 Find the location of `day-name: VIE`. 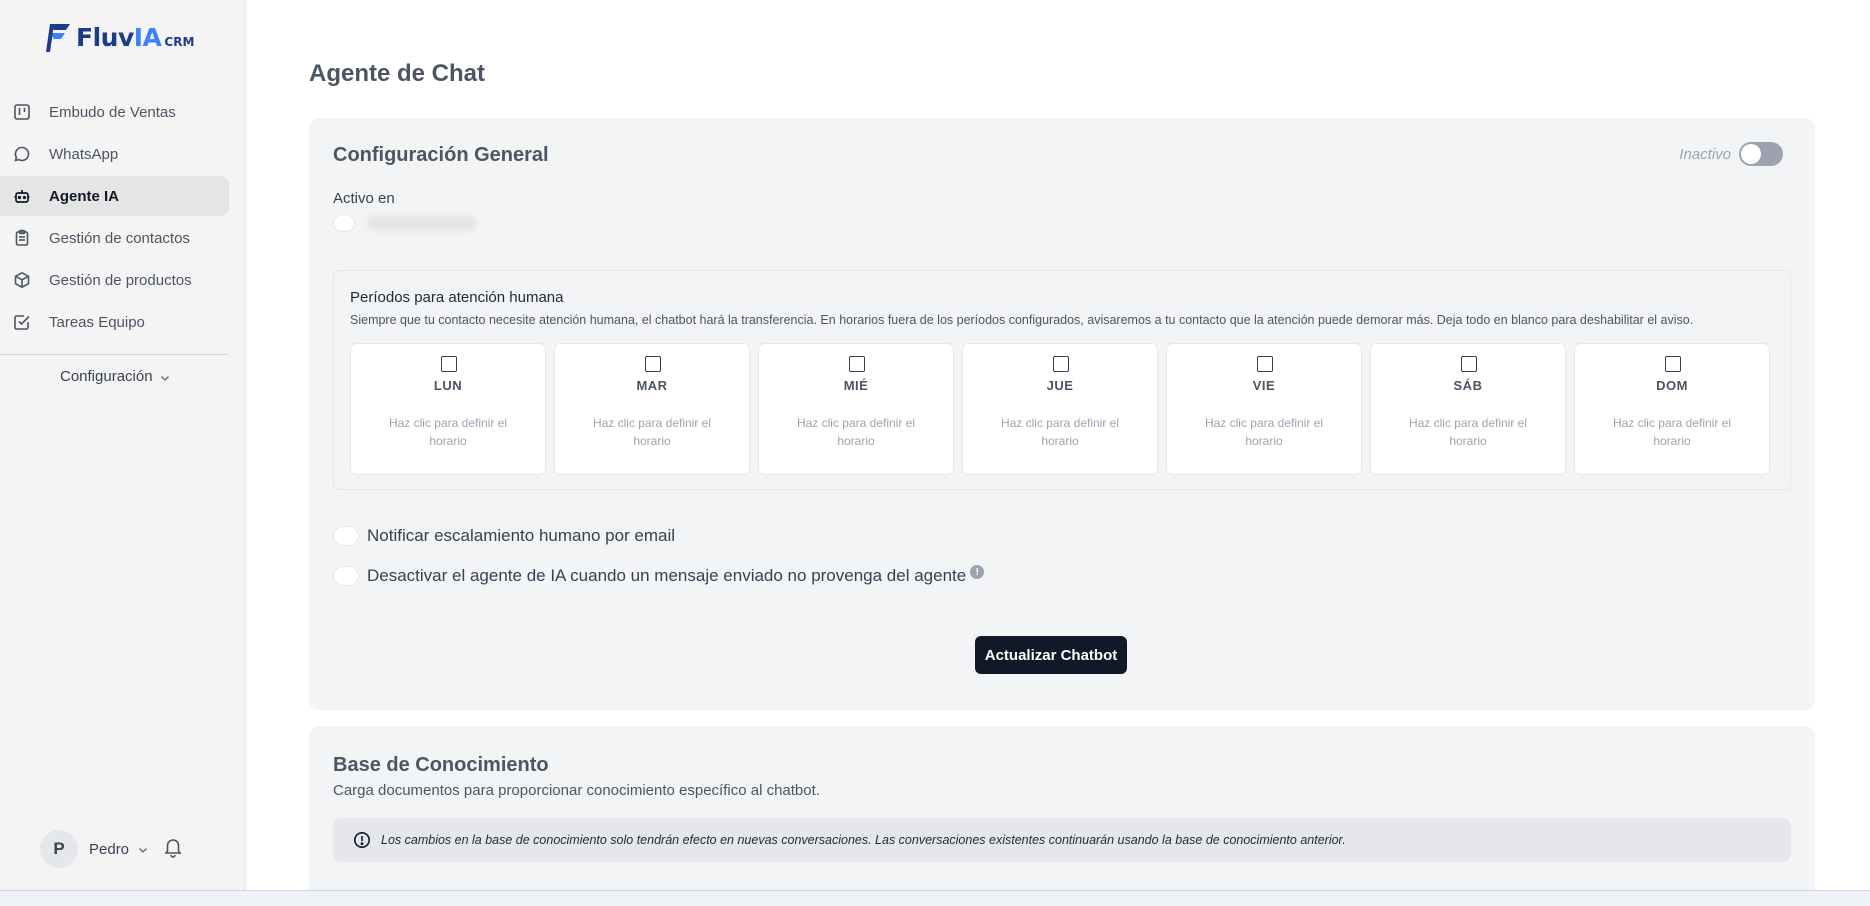

day-name: VIE is located at coordinates (1264, 385).